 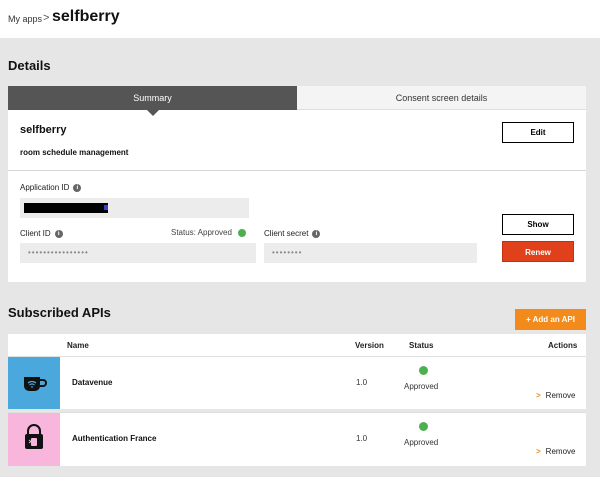 I want to click on col-name-header: Name, so click(x=78, y=345).